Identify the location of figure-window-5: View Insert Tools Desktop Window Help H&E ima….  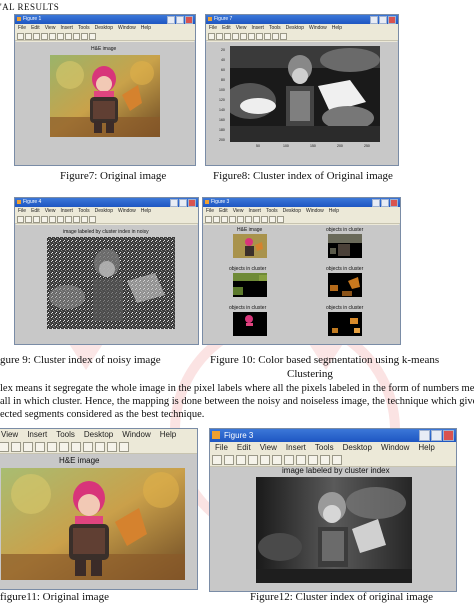
(99, 509).